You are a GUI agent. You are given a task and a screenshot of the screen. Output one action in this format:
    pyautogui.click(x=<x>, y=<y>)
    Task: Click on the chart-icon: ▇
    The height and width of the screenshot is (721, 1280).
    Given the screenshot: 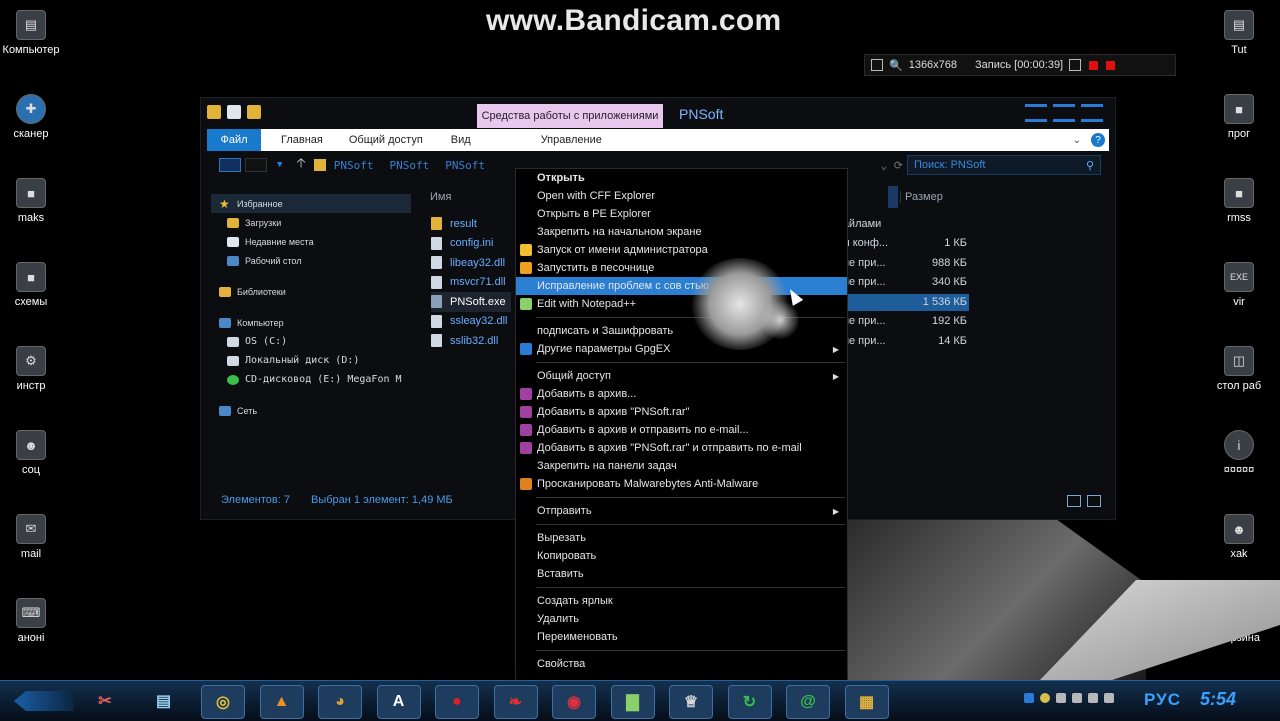 What is the action you would take?
    pyautogui.click(x=632, y=702)
    